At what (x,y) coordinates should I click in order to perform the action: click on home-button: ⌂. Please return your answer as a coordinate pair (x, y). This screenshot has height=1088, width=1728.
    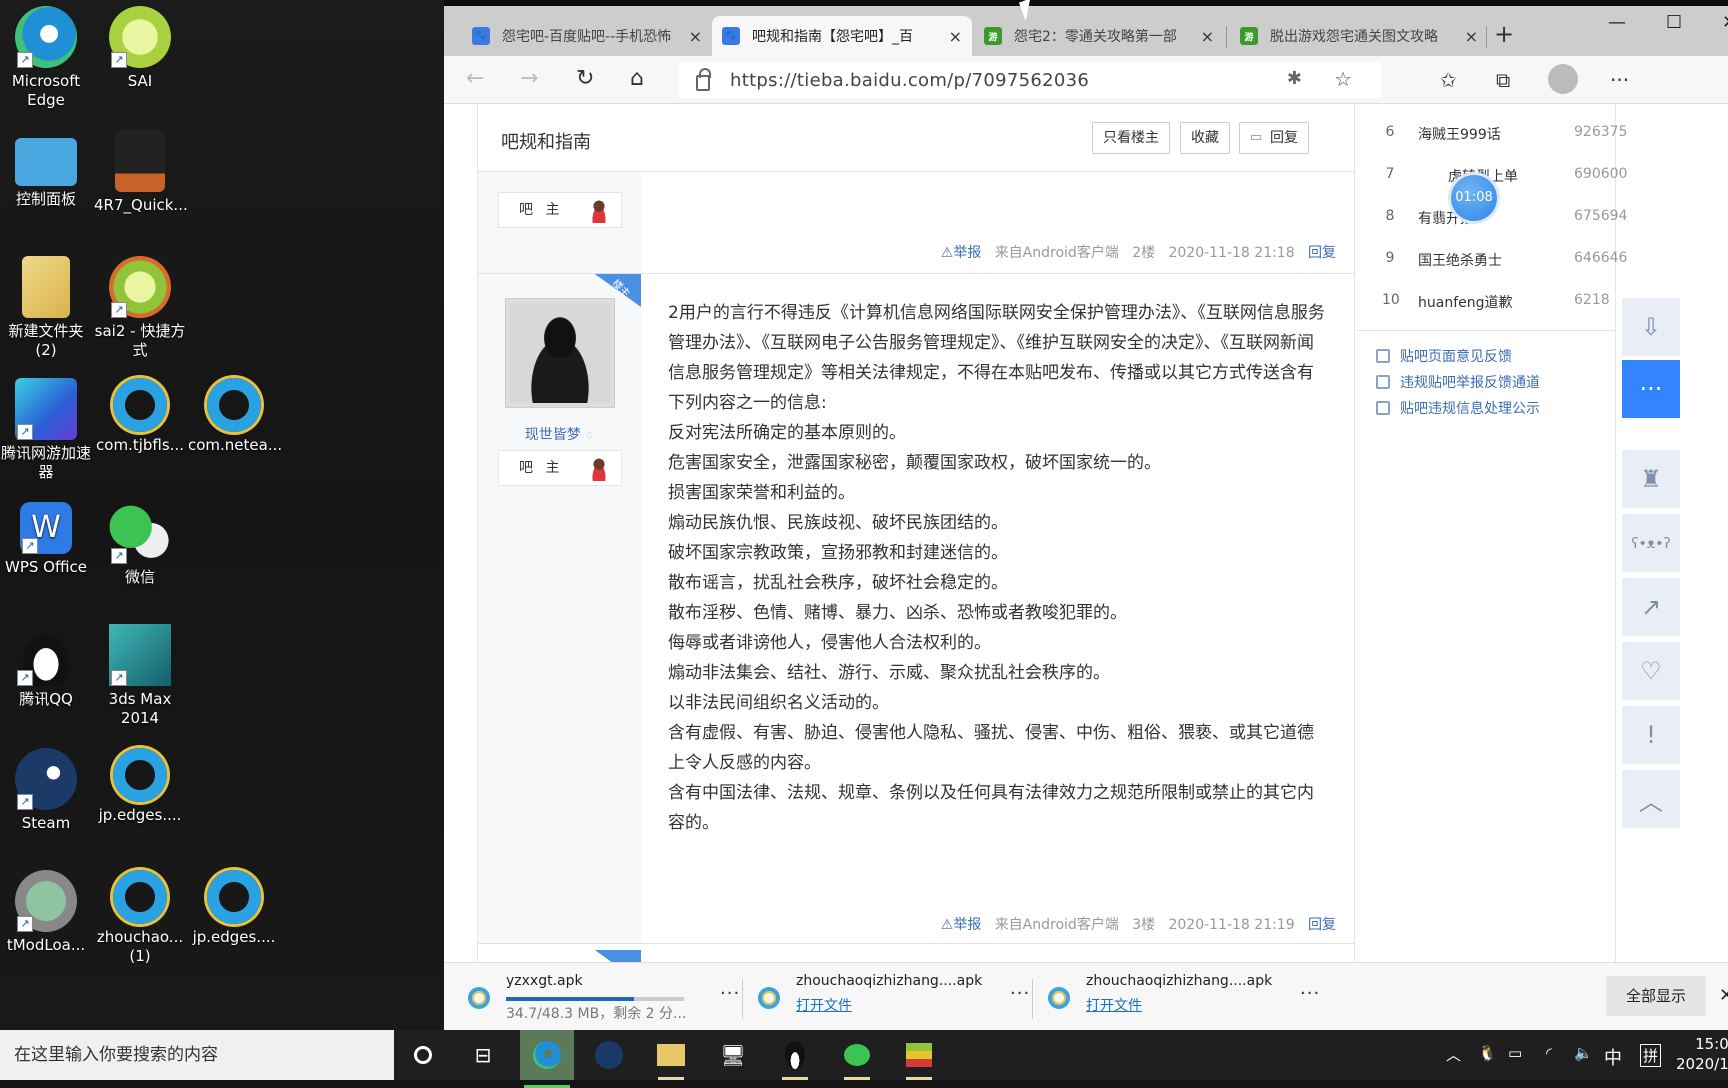
    Looking at the image, I should click on (637, 78).